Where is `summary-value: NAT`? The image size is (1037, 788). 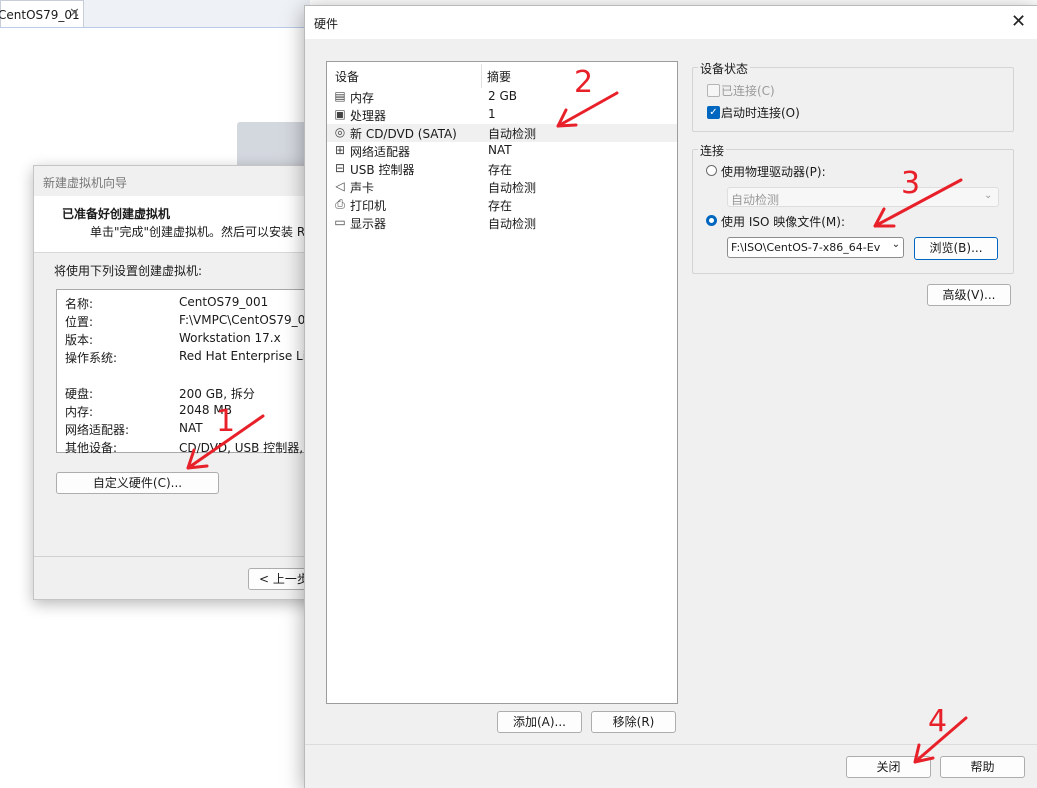
summary-value: NAT is located at coordinates (191, 428).